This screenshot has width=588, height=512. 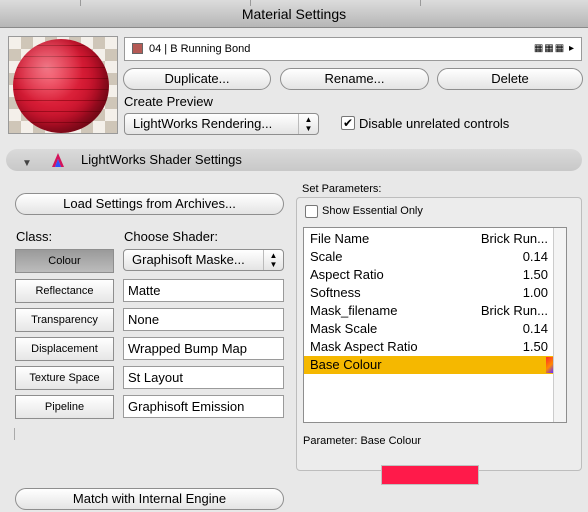 What do you see at coordinates (203, 290) in the screenshot?
I see `reflectance-shader-field: Matte` at bounding box center [203, 290].